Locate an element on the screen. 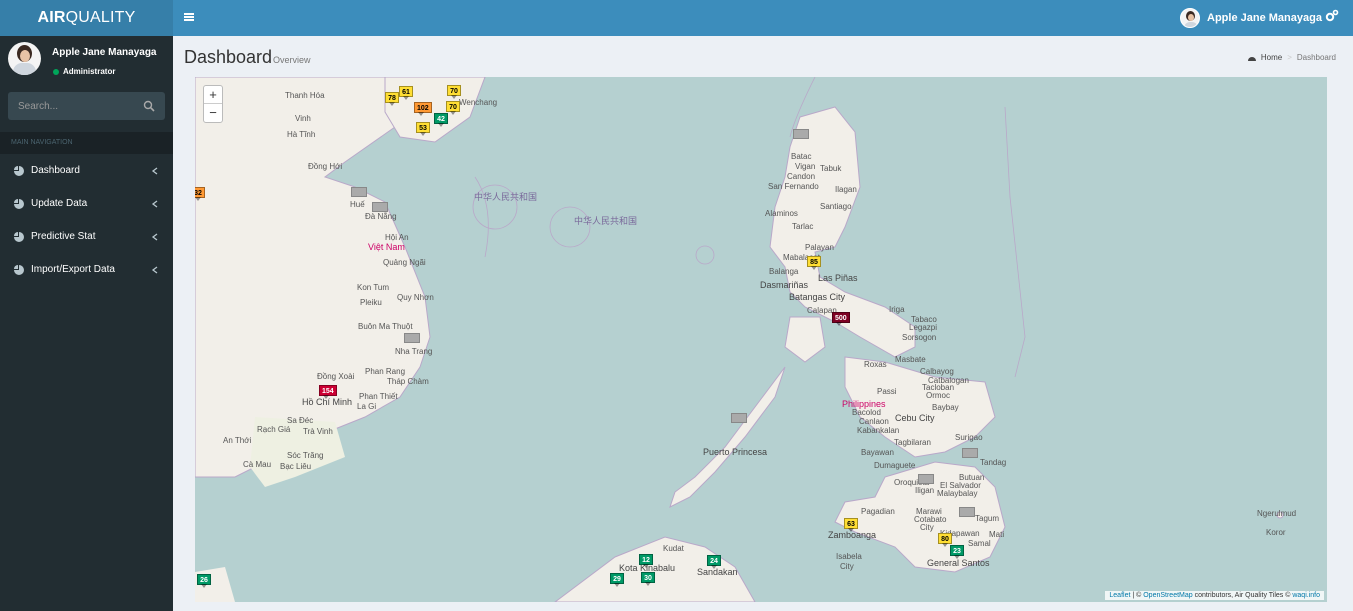 The width and height of the screenshot is (1353, 611). map-label: Passi is located at coordinates (887, 391).